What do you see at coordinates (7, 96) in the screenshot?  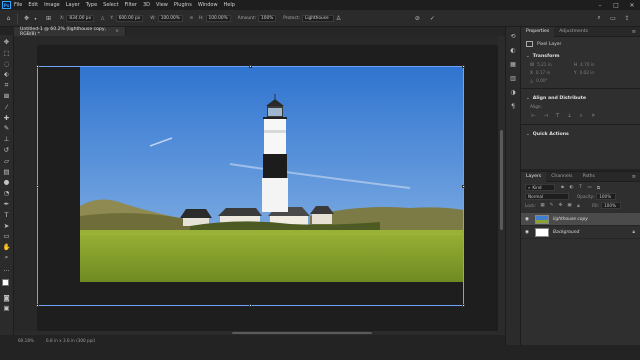 I see `frame-icon: ⊠` at bounding box center [7, 96].